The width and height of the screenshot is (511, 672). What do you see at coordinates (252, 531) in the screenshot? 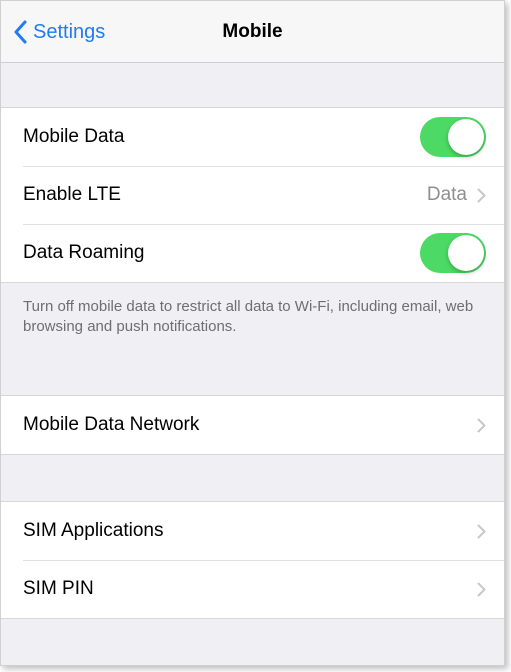
I see `sim-applications-row: SIM Applications` at bounding box center [252, 531].